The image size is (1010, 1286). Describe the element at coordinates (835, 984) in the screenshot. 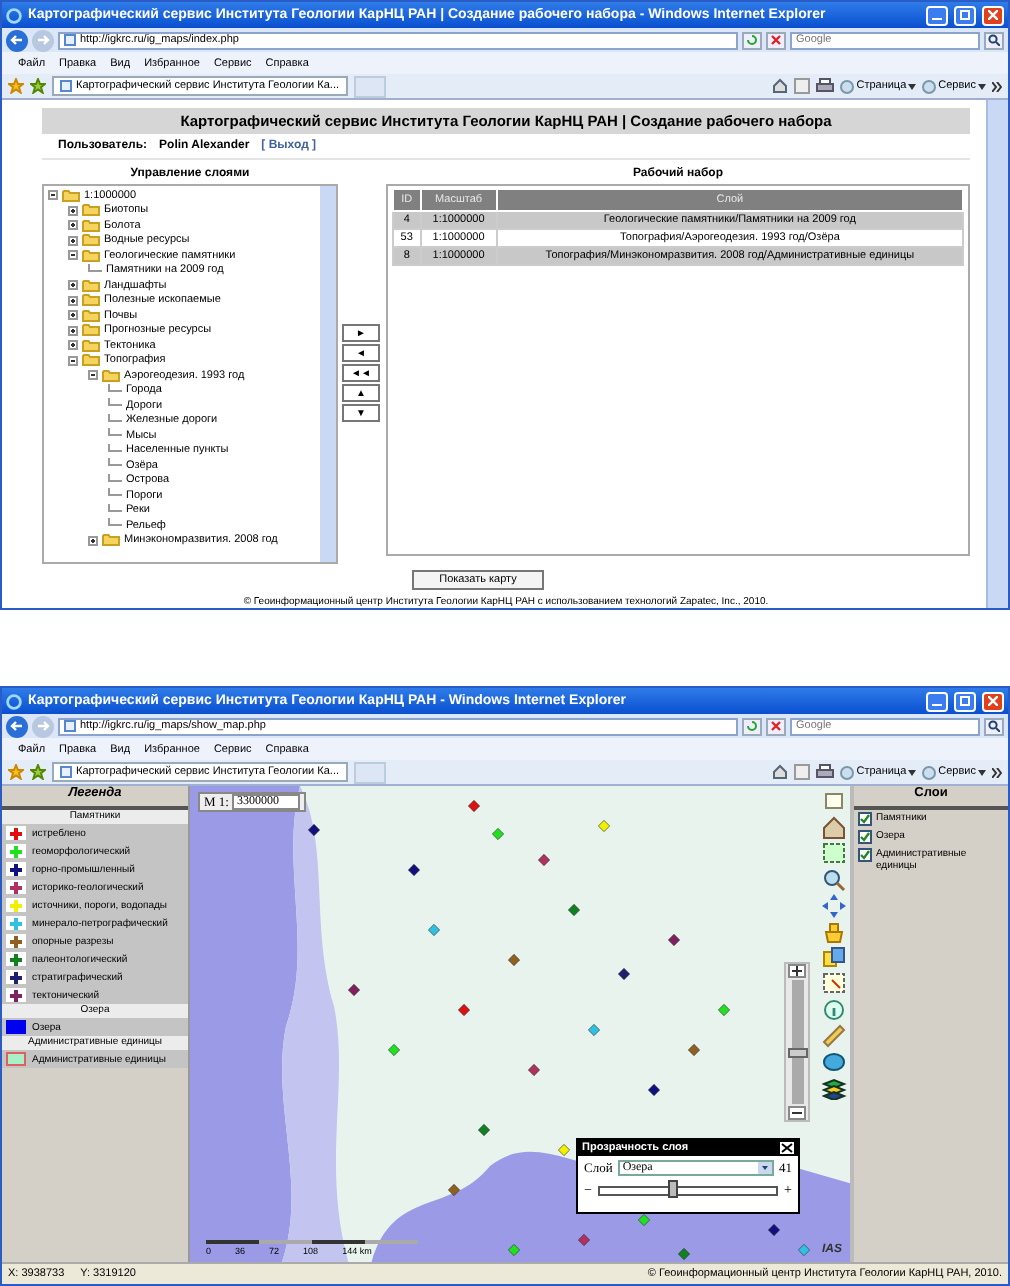

I see `select-icon` at that location.